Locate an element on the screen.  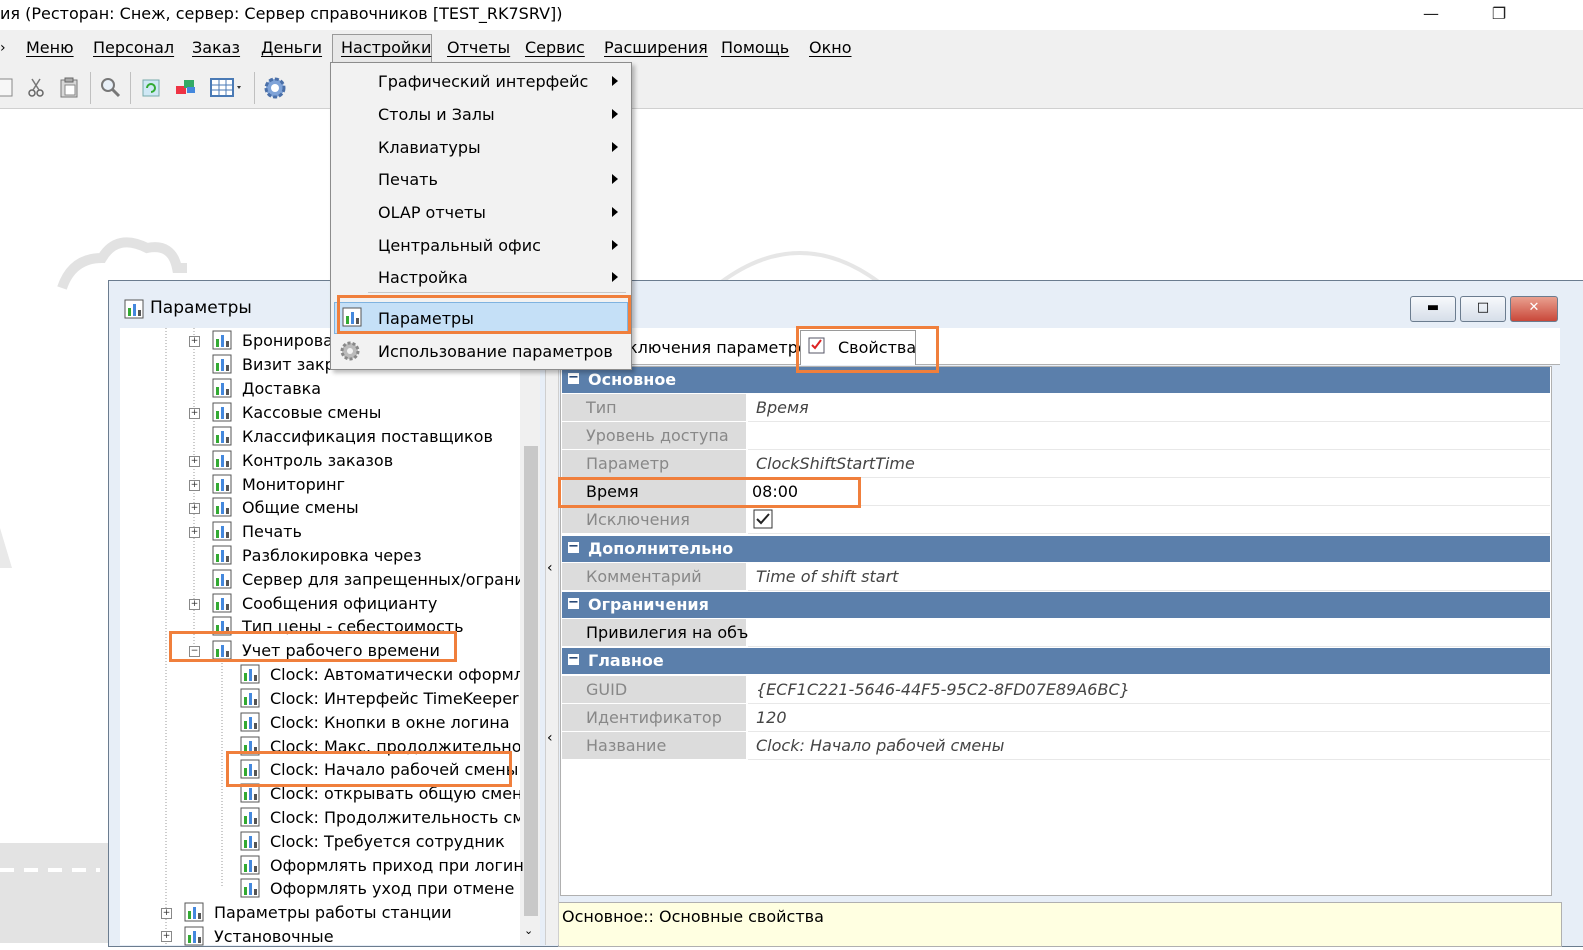
tree-node: Бронирован is located at coordinates (292, 340).